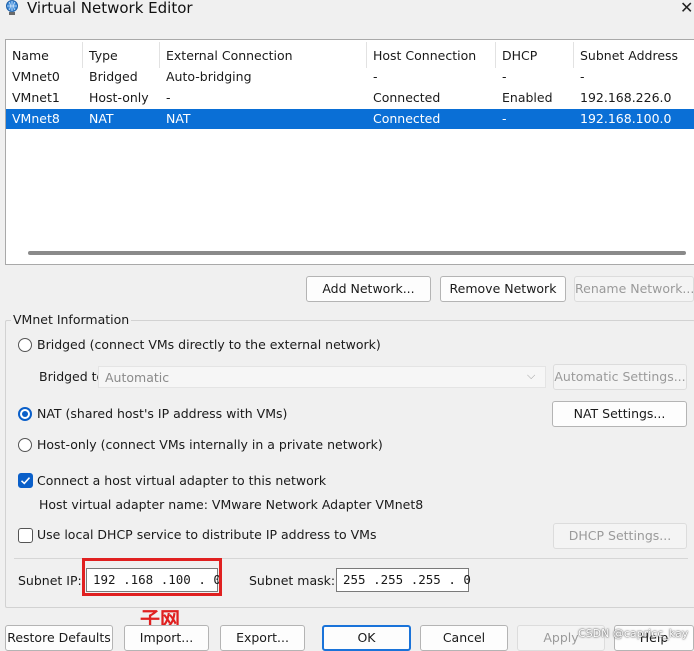  Describe the element at coordinates (168, 97) in the screenshot. I see `cell-external: -` at that location.